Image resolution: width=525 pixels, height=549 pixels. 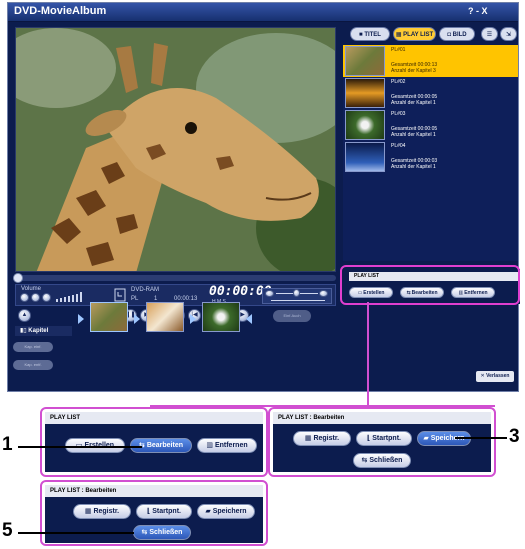 I want to click on callout-5-startpnt-label: Startpnt., so click(x=166, y=511).